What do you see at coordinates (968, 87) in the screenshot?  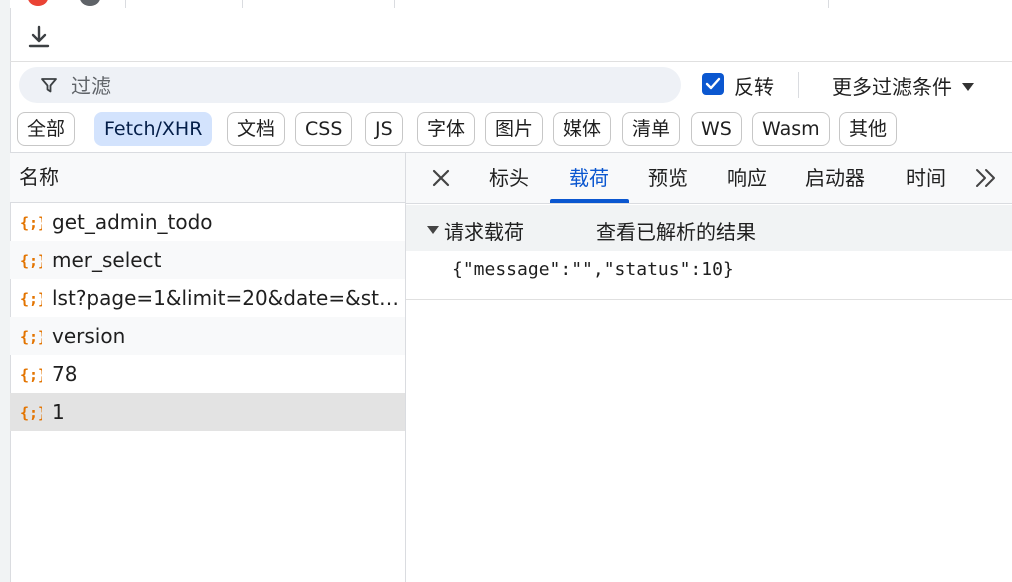 I see `chevron-down-icon` at bounding box center [968, 87].